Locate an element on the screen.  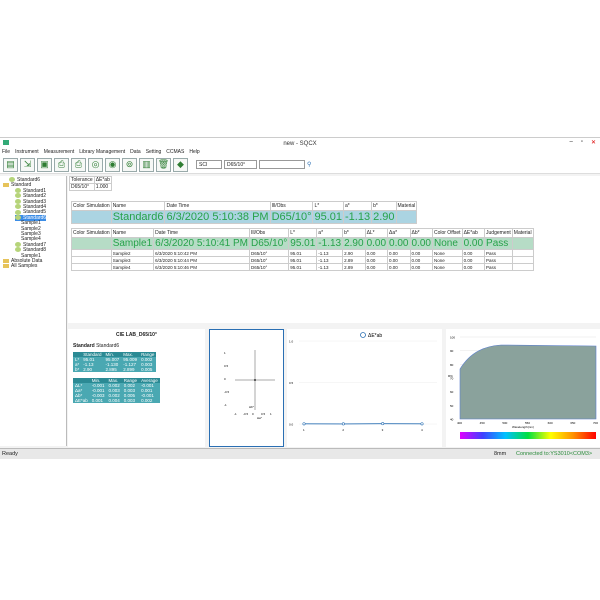
window-title: new - SQCX is located at coordinates (300, 143).